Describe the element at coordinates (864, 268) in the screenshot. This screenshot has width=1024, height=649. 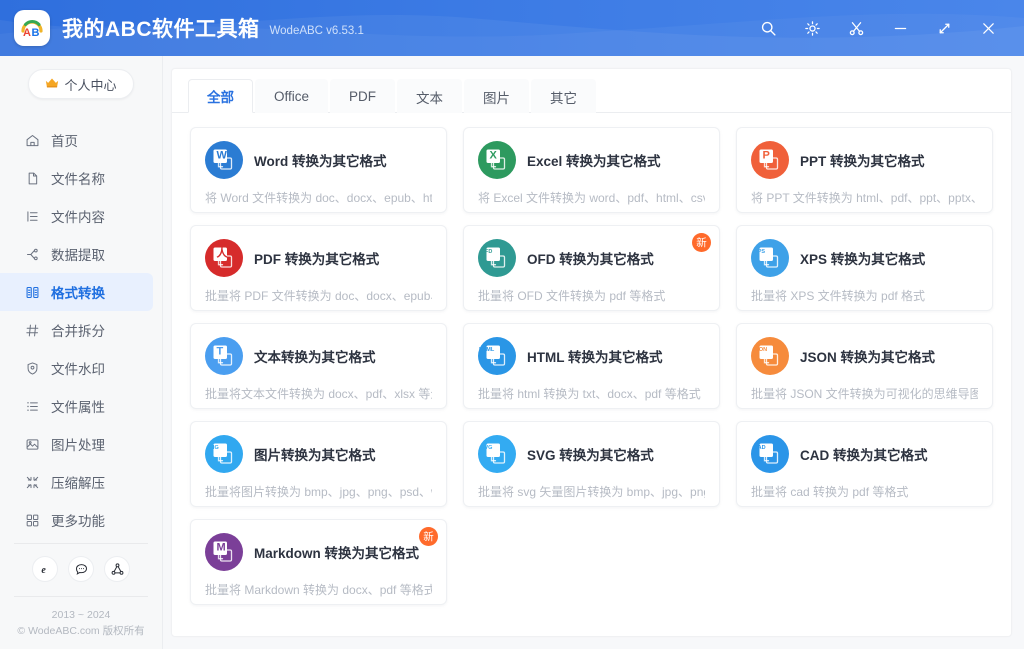
I see `tool-card: XPS XPS 转换为其它格式 批量将 XPS 文件转换为 pdf 格式` at that location.